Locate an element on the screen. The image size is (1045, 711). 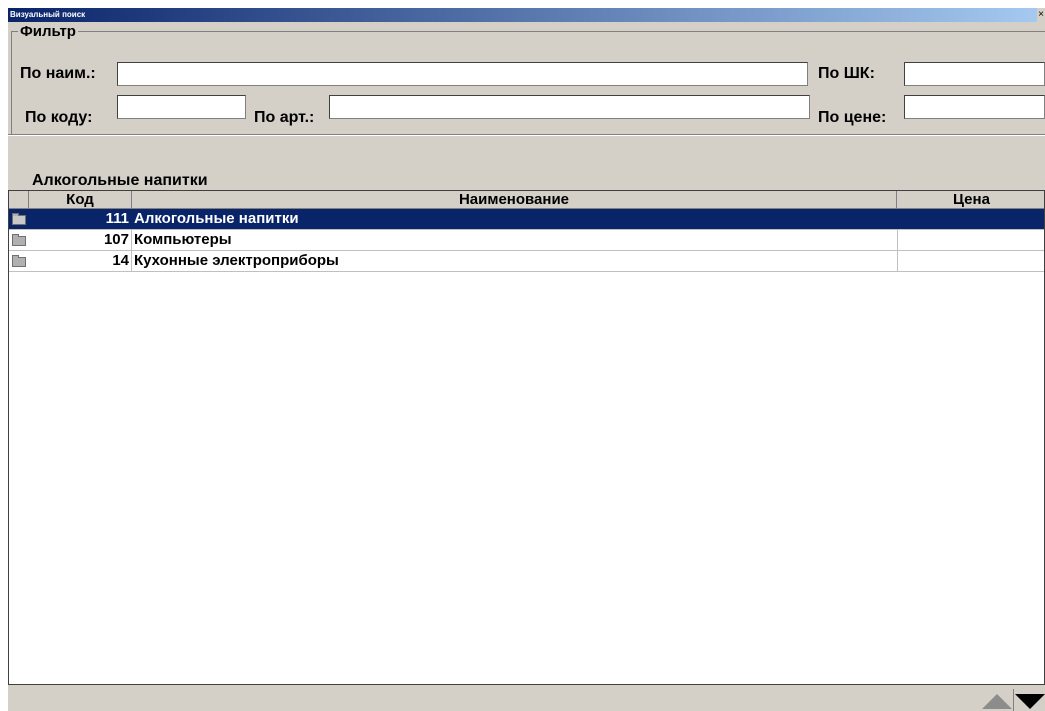
row-code: 107 is located at coordinates (116, 239).